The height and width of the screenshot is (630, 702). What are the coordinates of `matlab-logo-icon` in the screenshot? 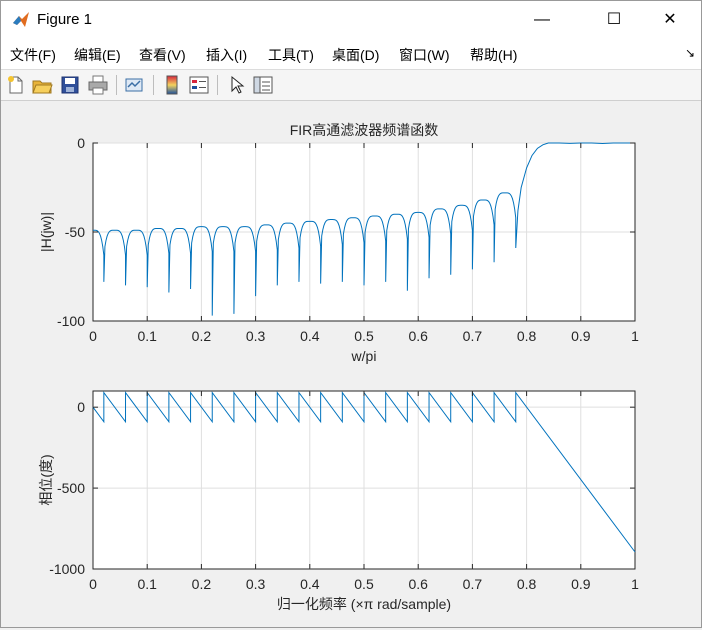 It's located at (21, 19).